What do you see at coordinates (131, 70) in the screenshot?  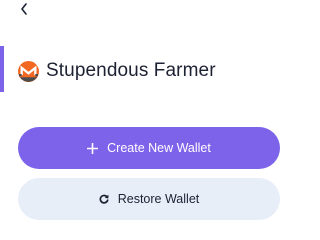 I see `wallet-name: Stupendous Farmer` at bounding box center [131, 70].